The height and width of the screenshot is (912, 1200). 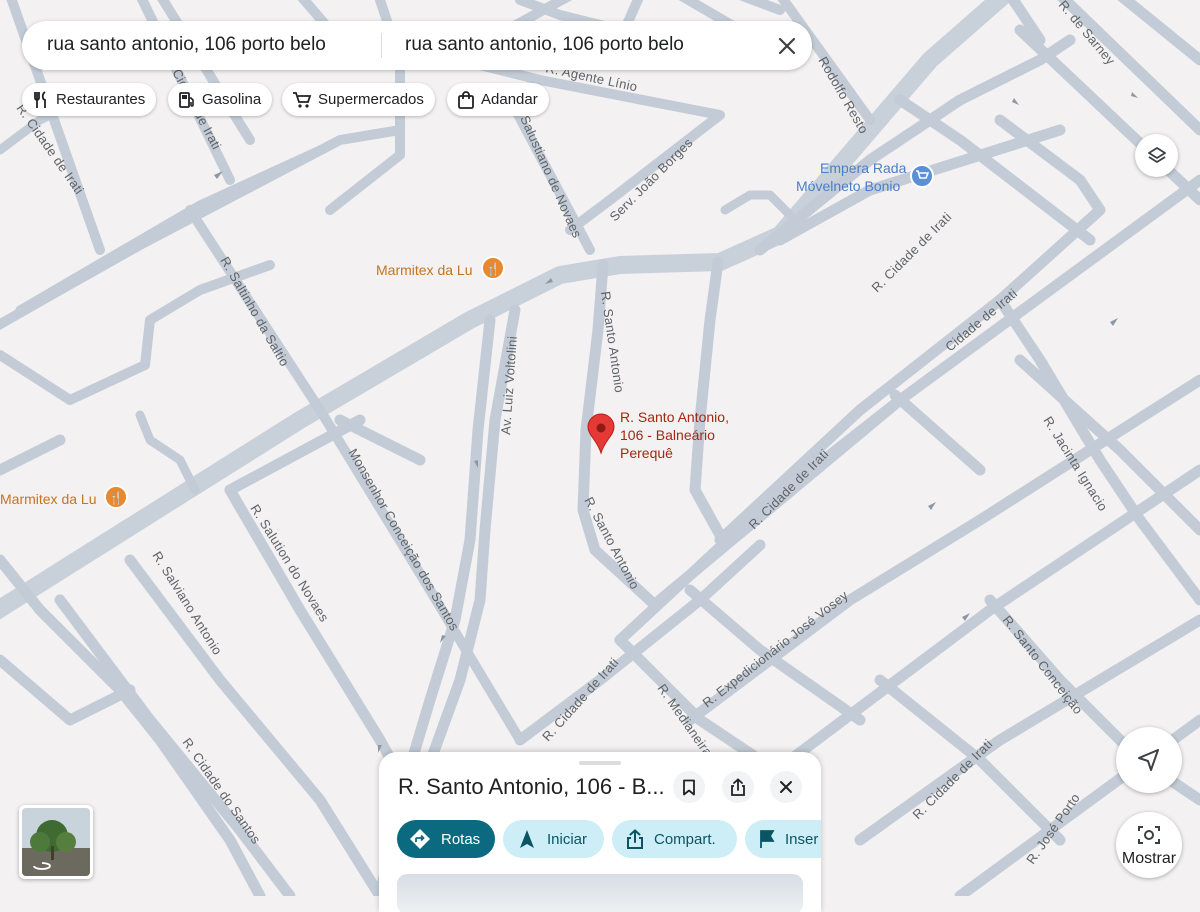 I want to click on iniciar-button: Iniciar, so click(x=553, y=839).